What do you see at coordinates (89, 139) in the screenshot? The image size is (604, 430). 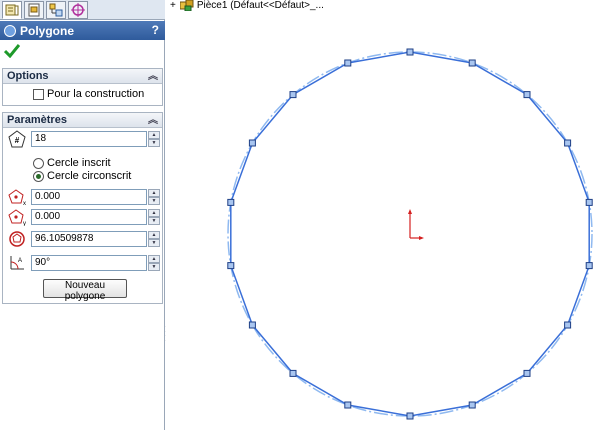 I see `sides-count-input: 18` at bounding box center [89, 139].